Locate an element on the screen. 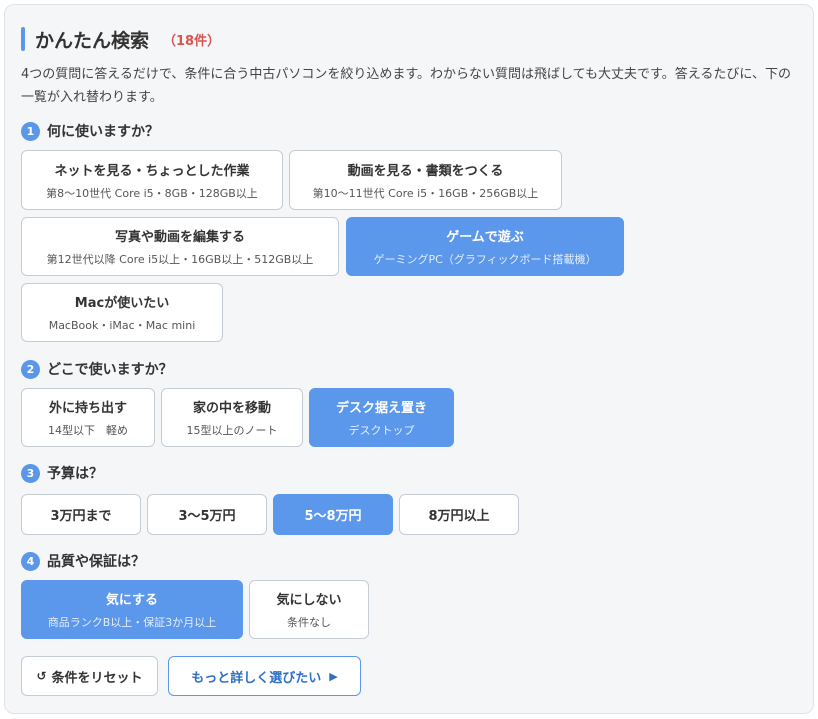  option-budget-under-30k: 3万円まで is located at coordinates (81, 514).